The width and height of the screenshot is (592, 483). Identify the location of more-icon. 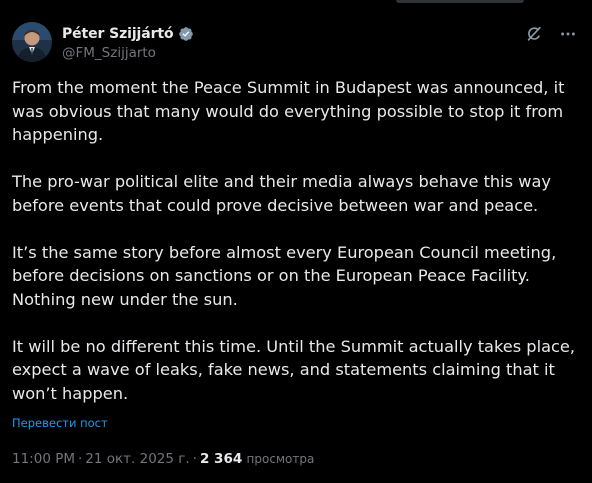
(568, 34).